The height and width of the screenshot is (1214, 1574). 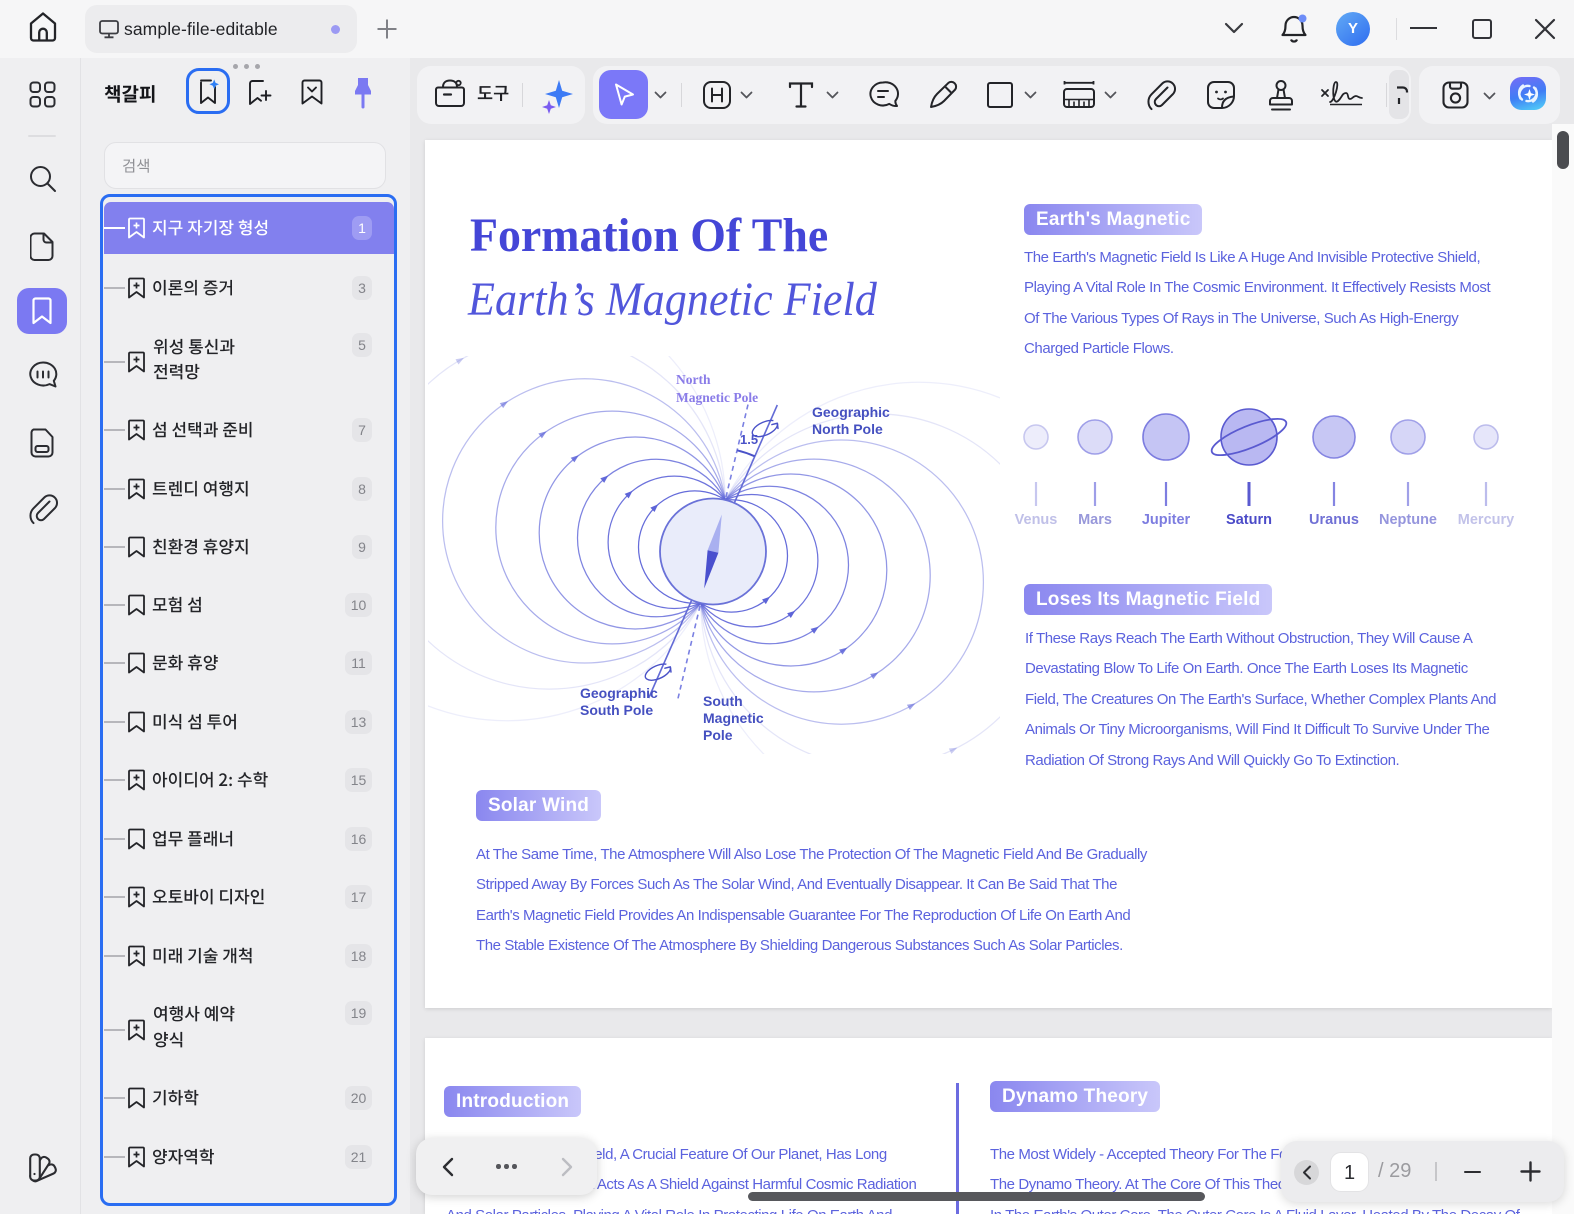 What do you see at coordinates (723, 701) in the screenshot?
I see `svg-text: South` at bounding box center [723, 701].